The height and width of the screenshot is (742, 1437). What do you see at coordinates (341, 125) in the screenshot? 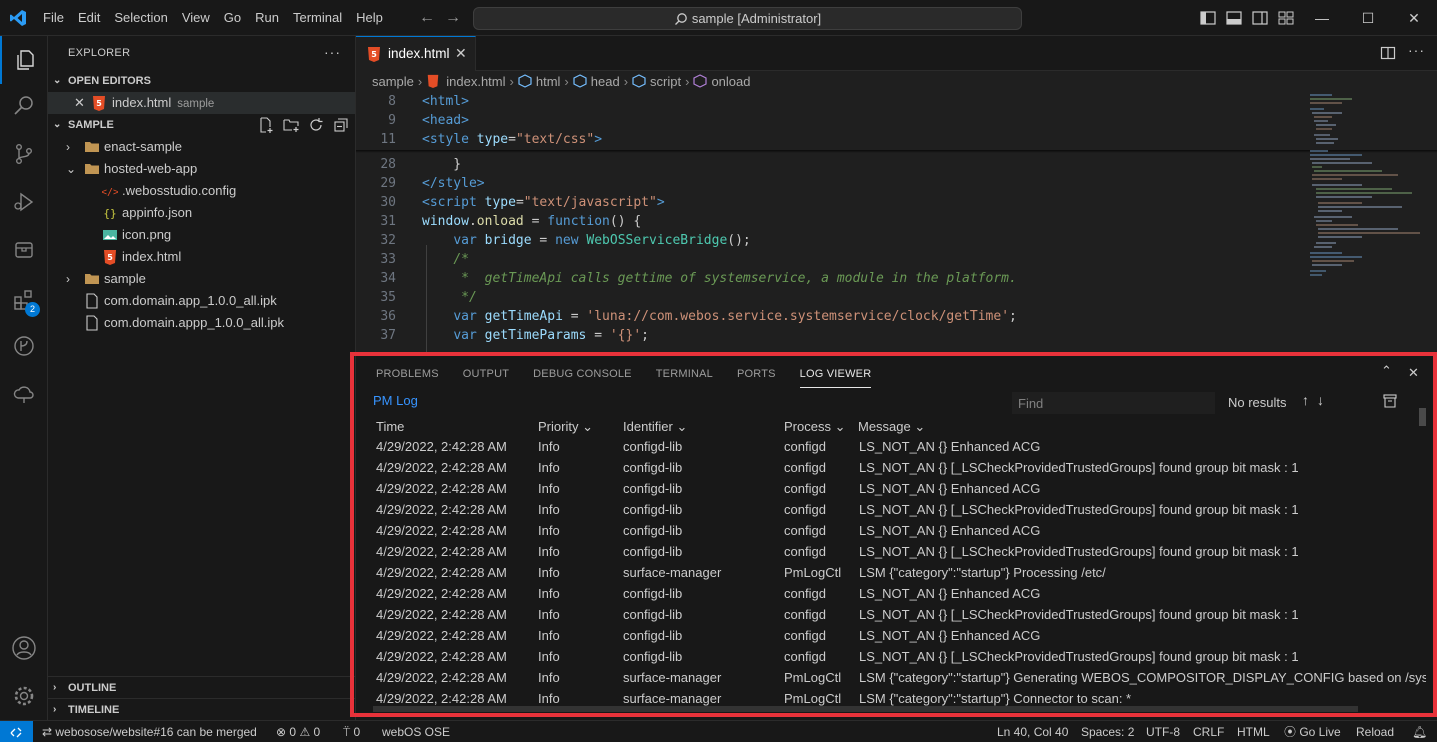
I see `collapse-all-icon` at bounding box center [341, 125].